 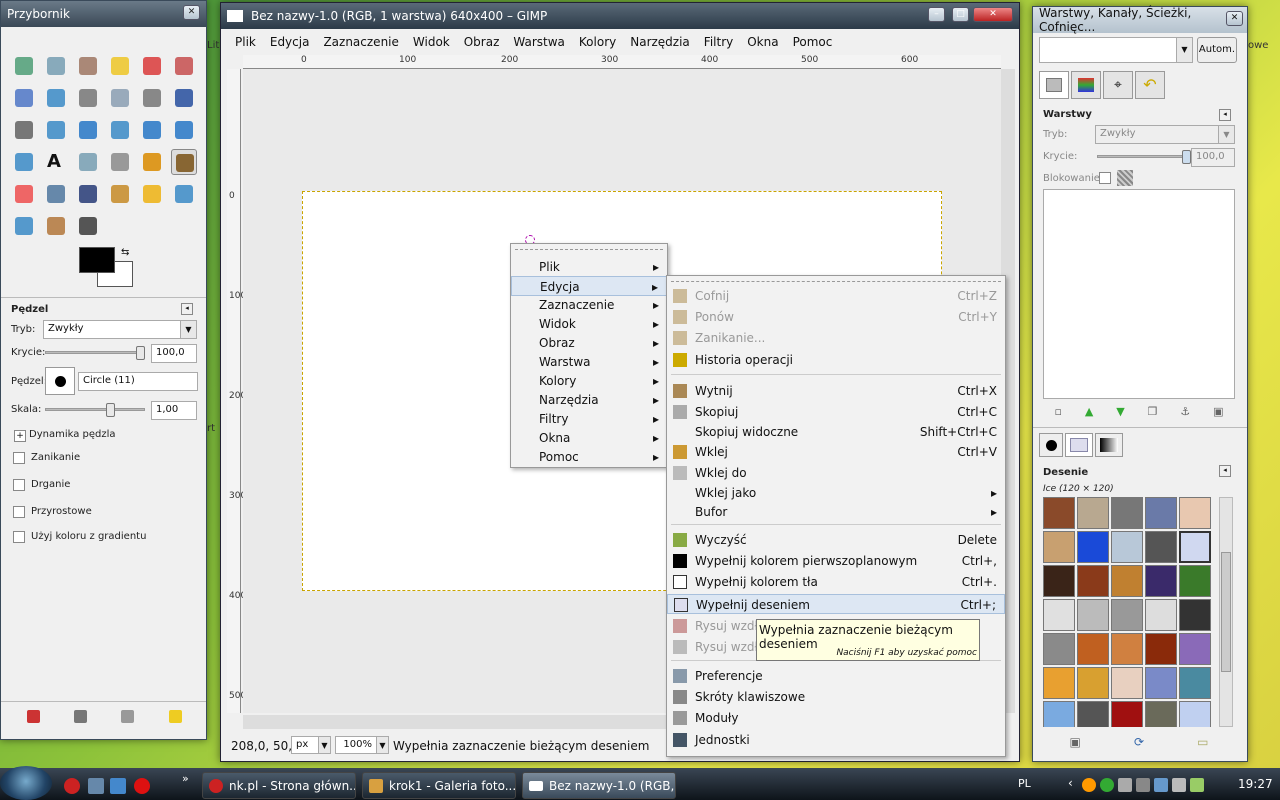 I want to click on lower-layer-icon: ▼, so click(x=1120, y=413).